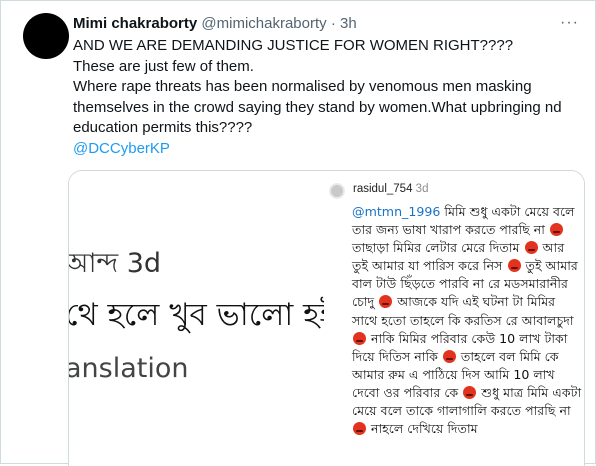 This screenshot has height=466, width=596. I want to click on image-text: anslation, so click(129, 368).